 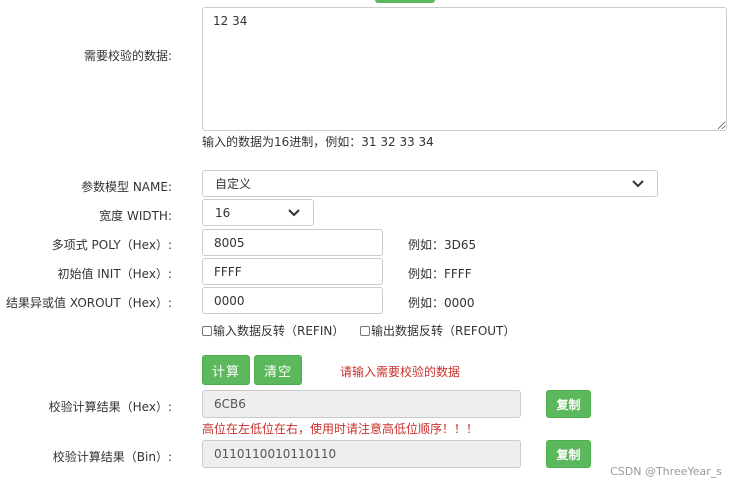 What do you see at coordinates (135, 216) in the screenshot?
I see `width-label: 宽度 WIDTH:` at bounding box center [135, 216].